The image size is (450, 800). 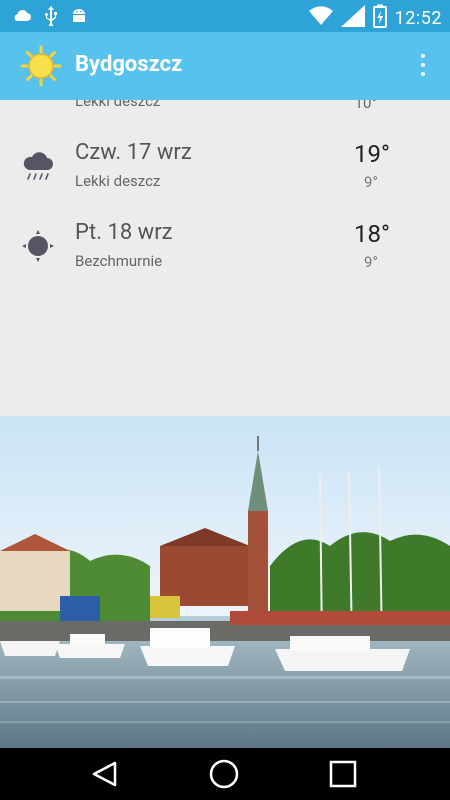 I want to click on battery-charging-icon, so click(x=379, y=18).